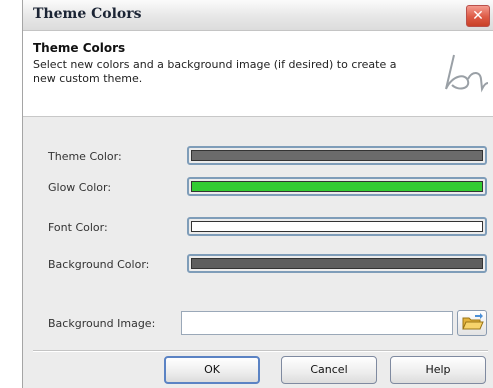 This screenshot has width=493, height=388. I want to click on glow-color-fill, so click(337, 186).